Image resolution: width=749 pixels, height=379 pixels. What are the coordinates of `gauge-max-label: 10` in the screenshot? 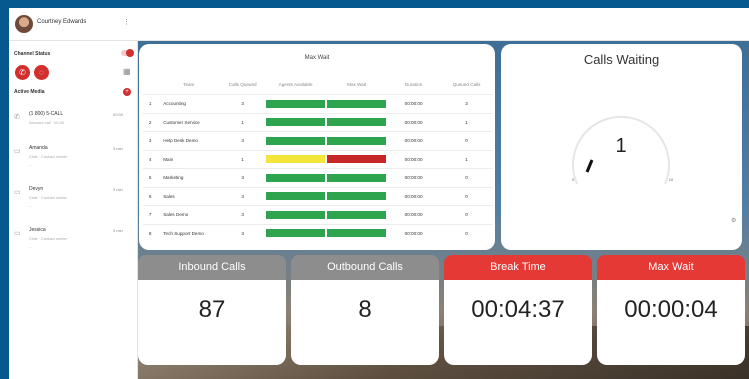 It's located at (671, 179).